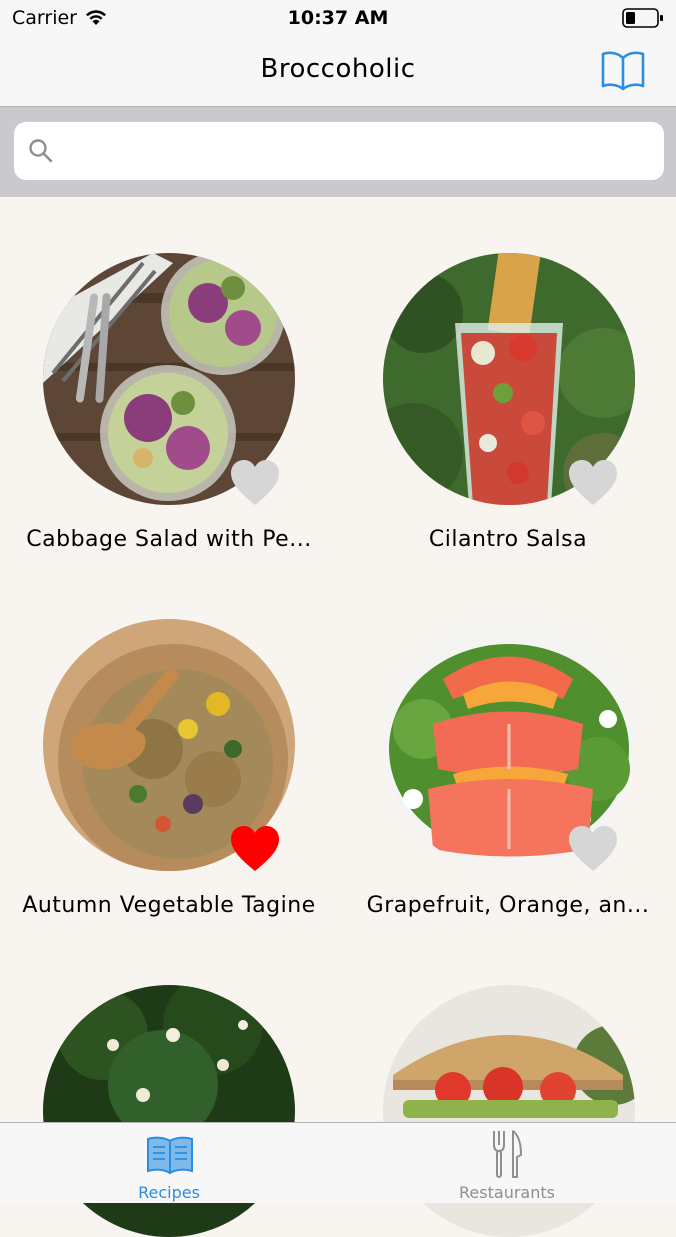 Image resolution: width=676 pixels, height=1237 pixels. What do you see at coordinates (507, 1154) in the screenshot?
I see `fork-knife-icon` at bounding box center [507, 1154].